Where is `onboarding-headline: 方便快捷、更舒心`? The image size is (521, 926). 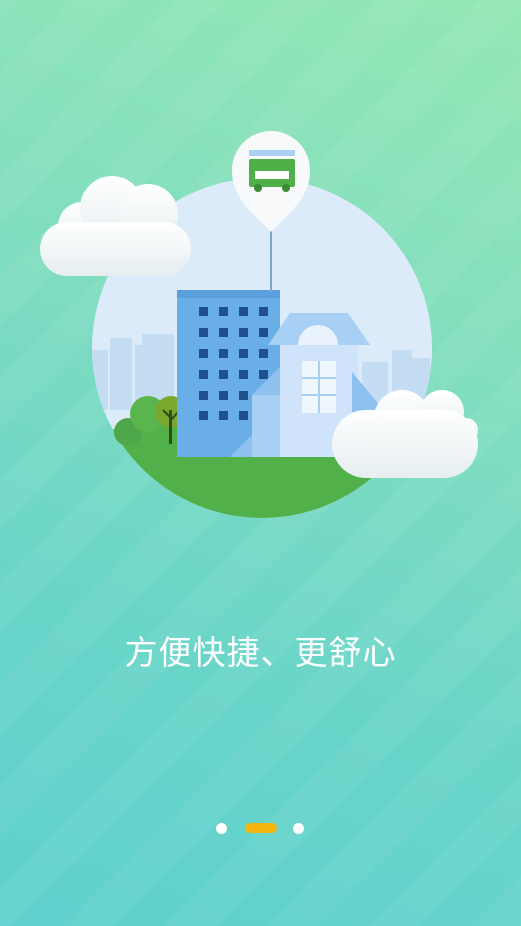 onboarding-headline: 方便快捷、更舒心 is located at coordinates (260, 652).